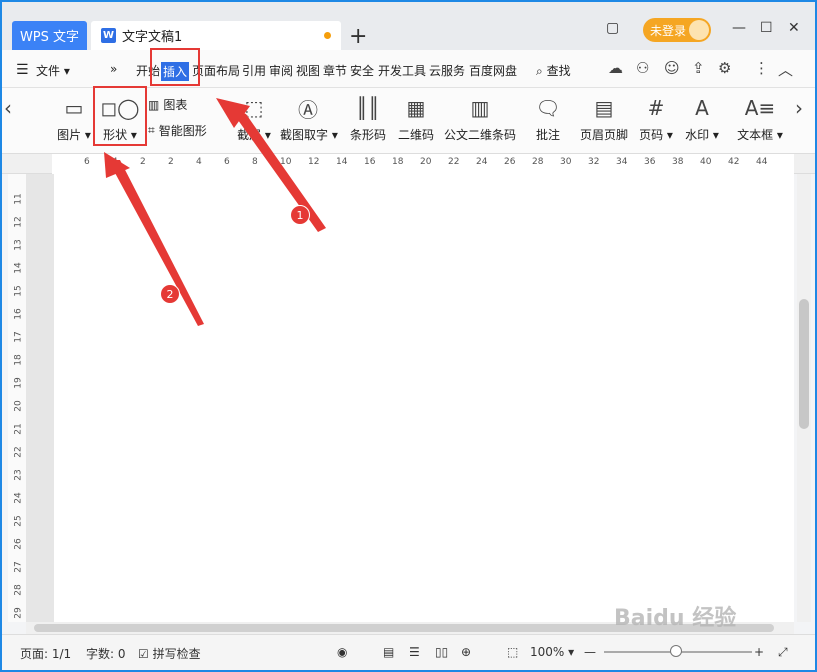  Describe the element at coordinates (308, 70) in the screenshot. I see `tab-view: 视图` at that location.